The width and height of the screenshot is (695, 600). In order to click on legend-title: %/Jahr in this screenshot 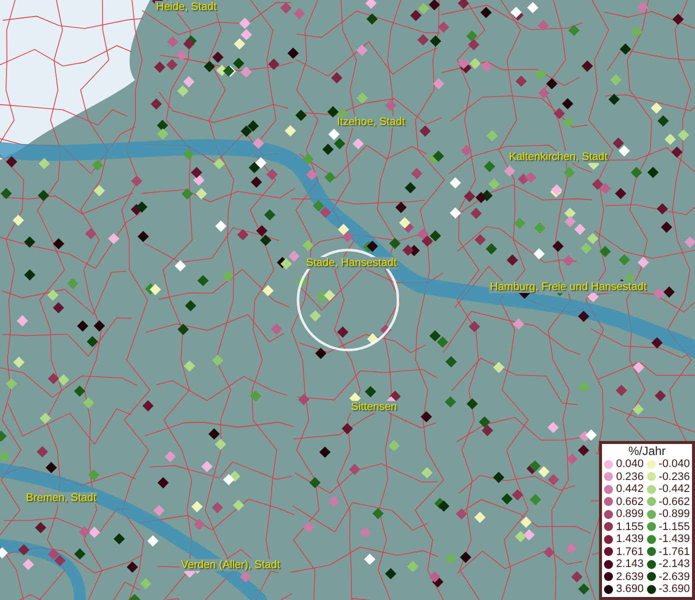, I will do `click(647, 451)`.